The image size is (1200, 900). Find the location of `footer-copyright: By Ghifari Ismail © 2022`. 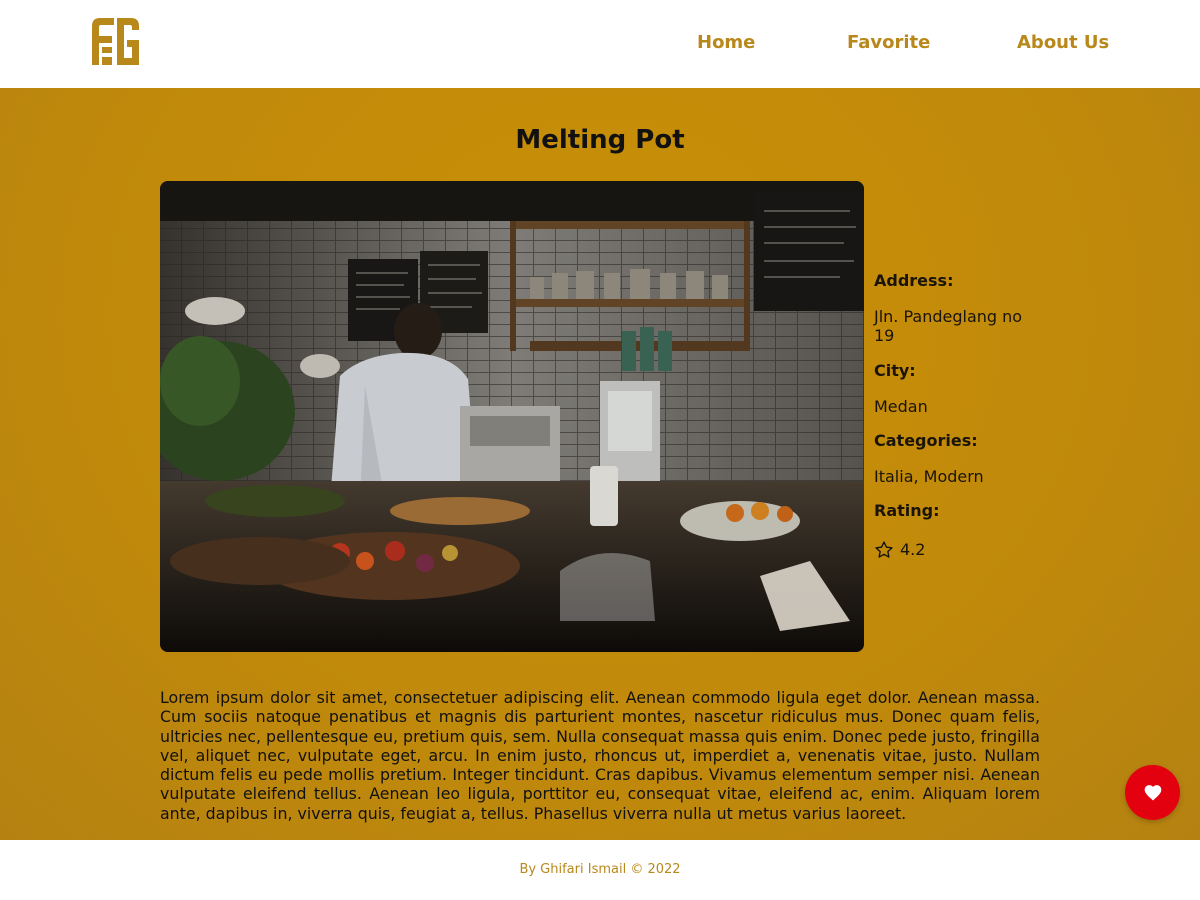

footer-copyright: By Ghifari Ismail © 2022 is located at coordinates (600, 869).